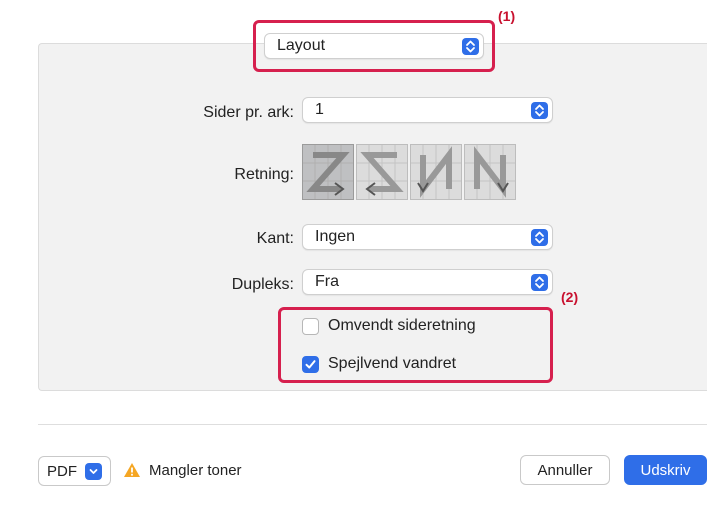 The height and width of the screenshot is (509, 707). Describe the element at coordinates (665, 470) in the screenshot. I see `print-button: Udskriv` at that location.